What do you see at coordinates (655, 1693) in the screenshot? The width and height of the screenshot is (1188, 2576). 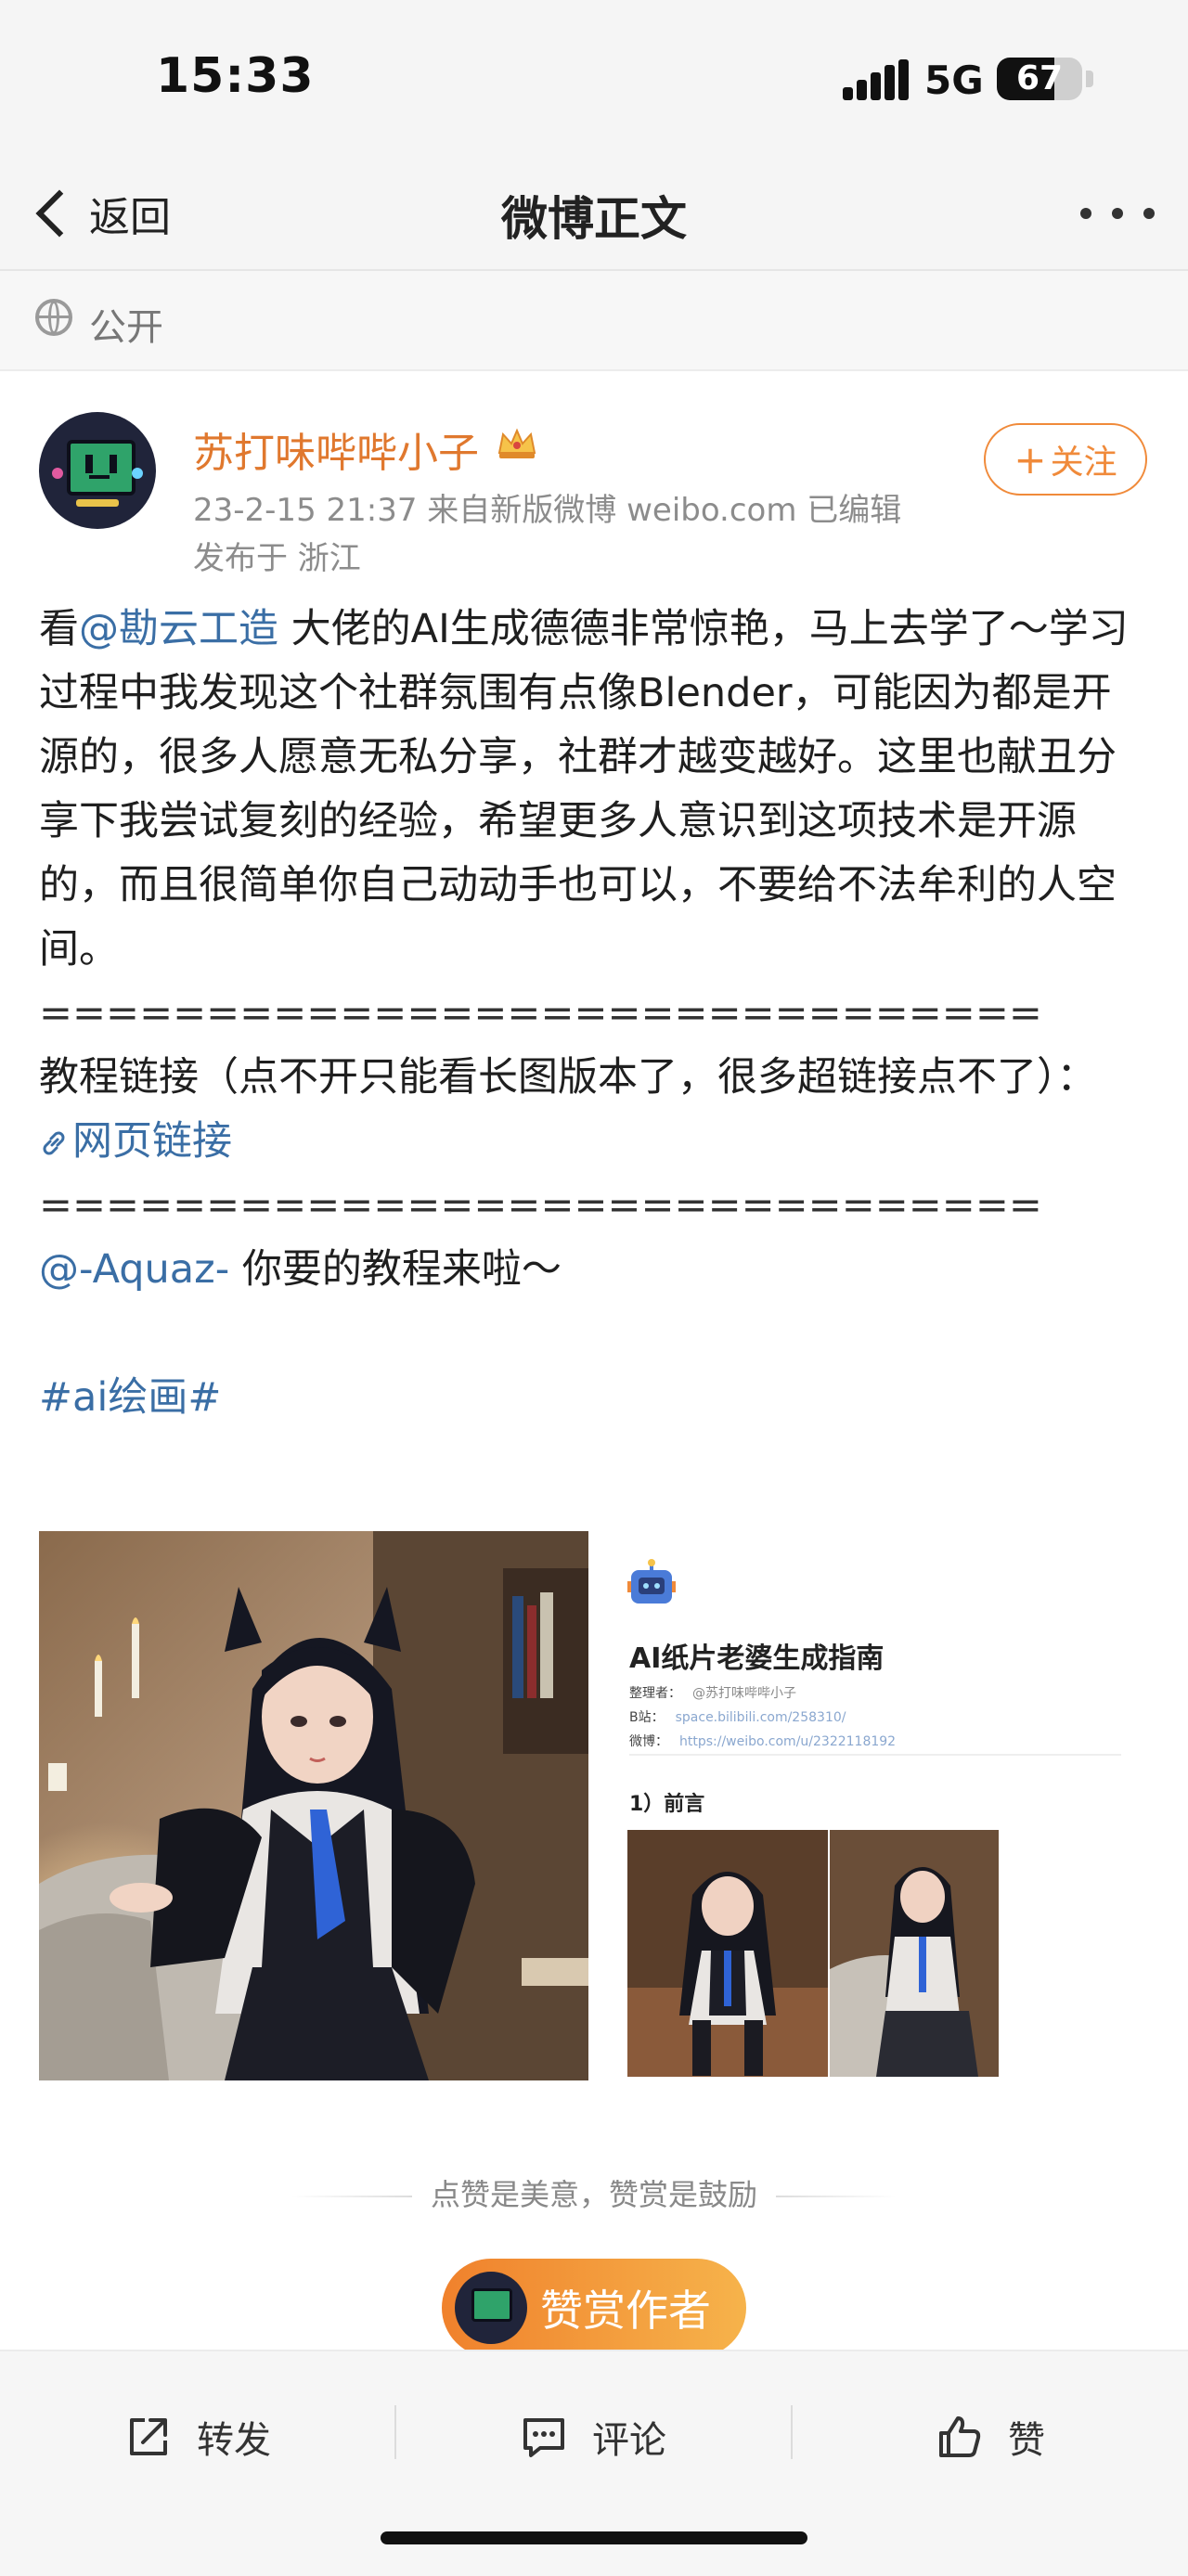 I see `doc-label: 整理者：` at bounding box center [655, 1693].